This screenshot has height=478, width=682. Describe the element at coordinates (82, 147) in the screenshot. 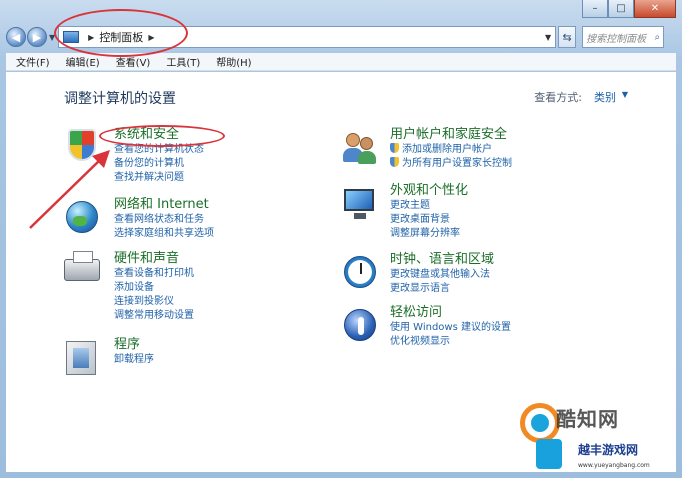

I see `security-shield-icon` at that location.